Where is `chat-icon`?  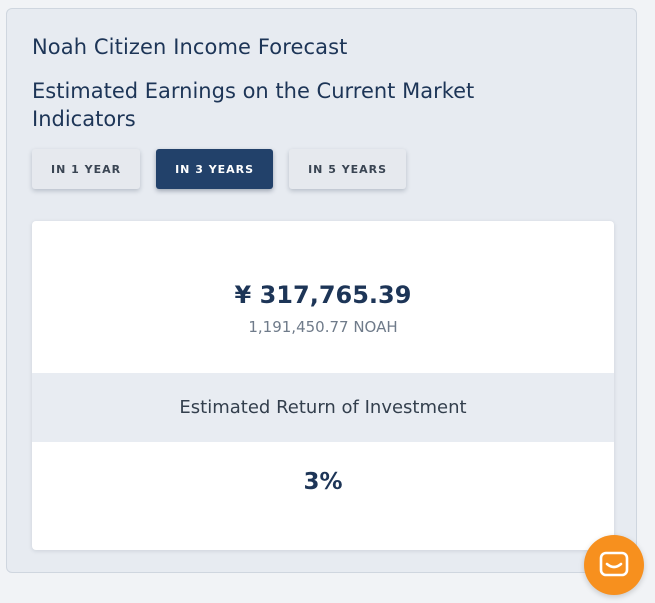
chat-icon is located at coordinates (614, 565).